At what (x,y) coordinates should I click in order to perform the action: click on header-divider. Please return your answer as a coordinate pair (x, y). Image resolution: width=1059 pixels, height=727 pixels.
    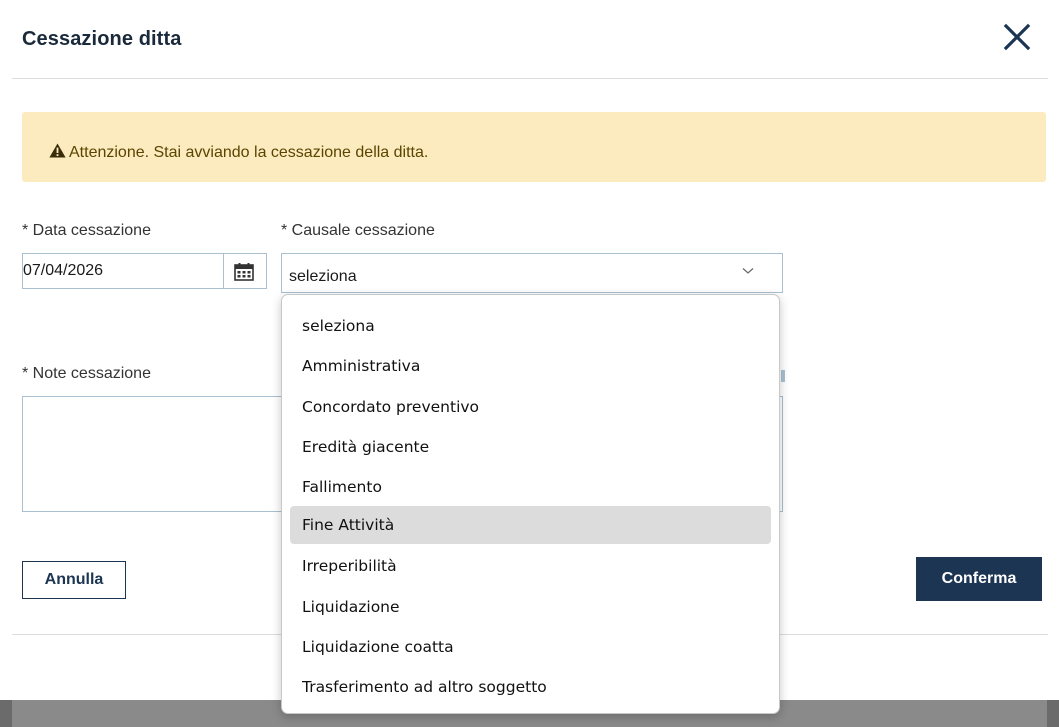
    Looking at the image, I should click on (530, 78).